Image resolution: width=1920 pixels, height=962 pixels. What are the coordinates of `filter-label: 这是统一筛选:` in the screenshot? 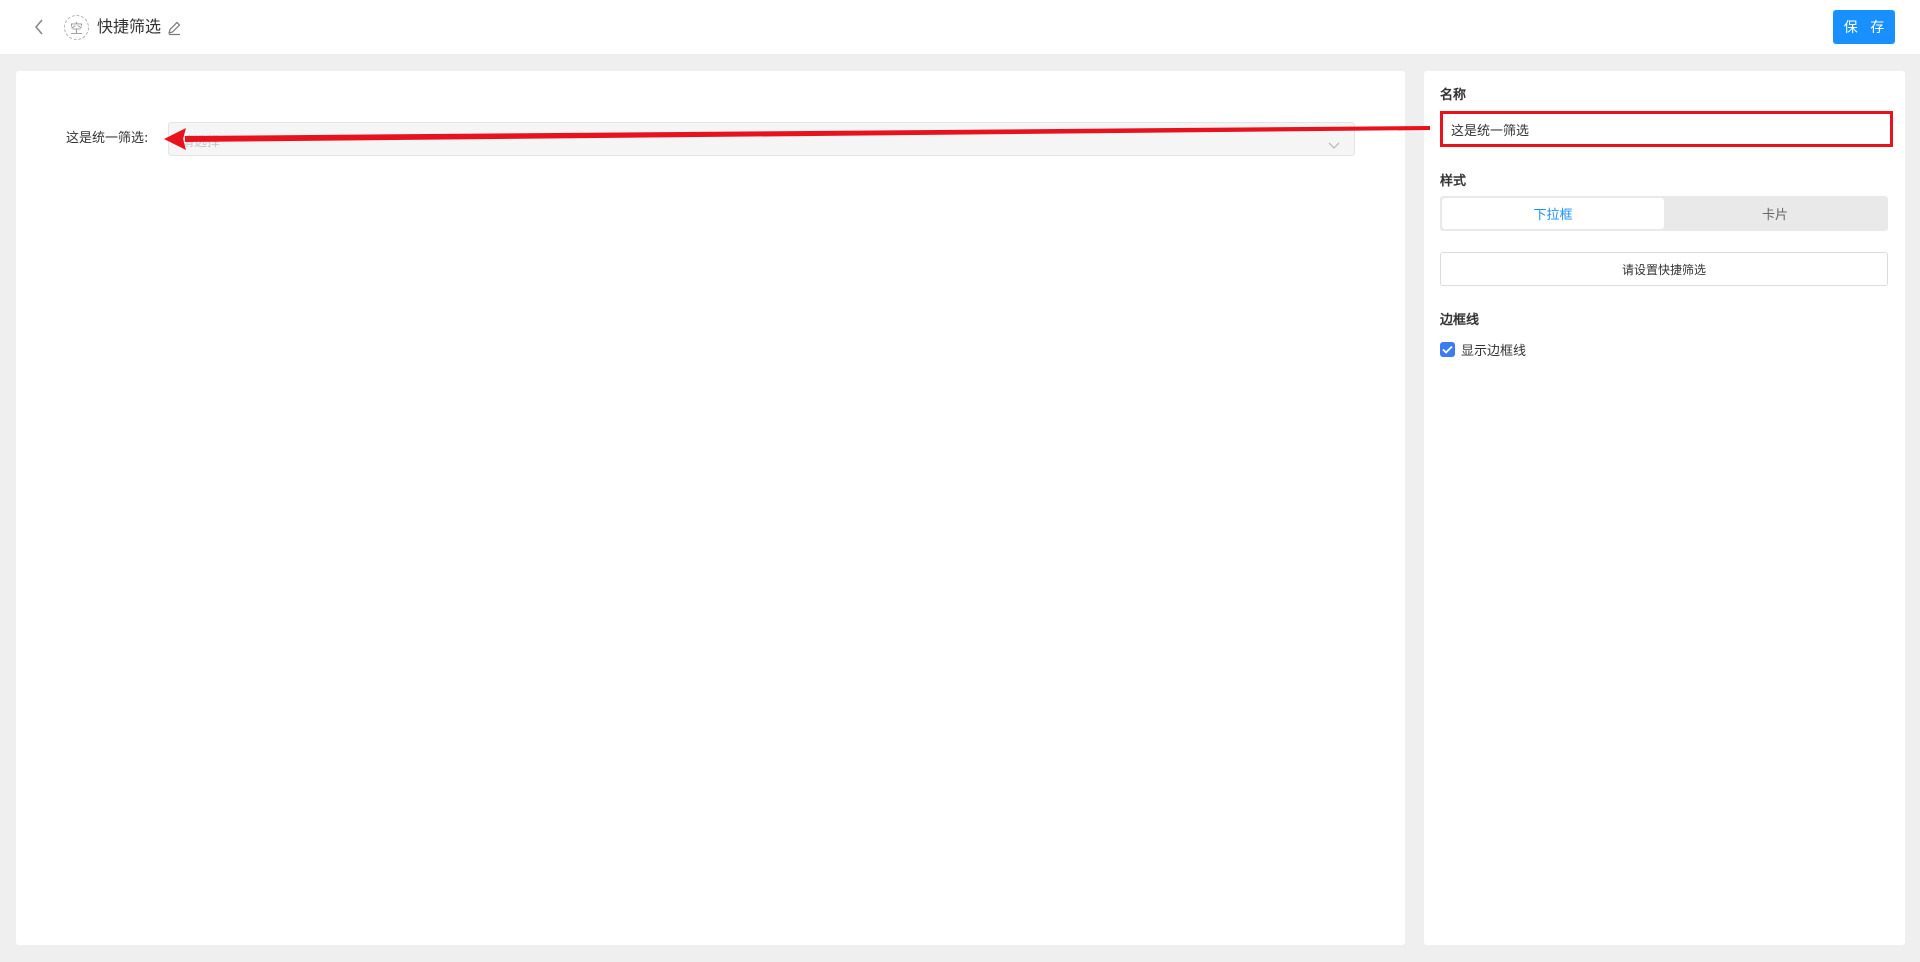 It's located at (107, 138).